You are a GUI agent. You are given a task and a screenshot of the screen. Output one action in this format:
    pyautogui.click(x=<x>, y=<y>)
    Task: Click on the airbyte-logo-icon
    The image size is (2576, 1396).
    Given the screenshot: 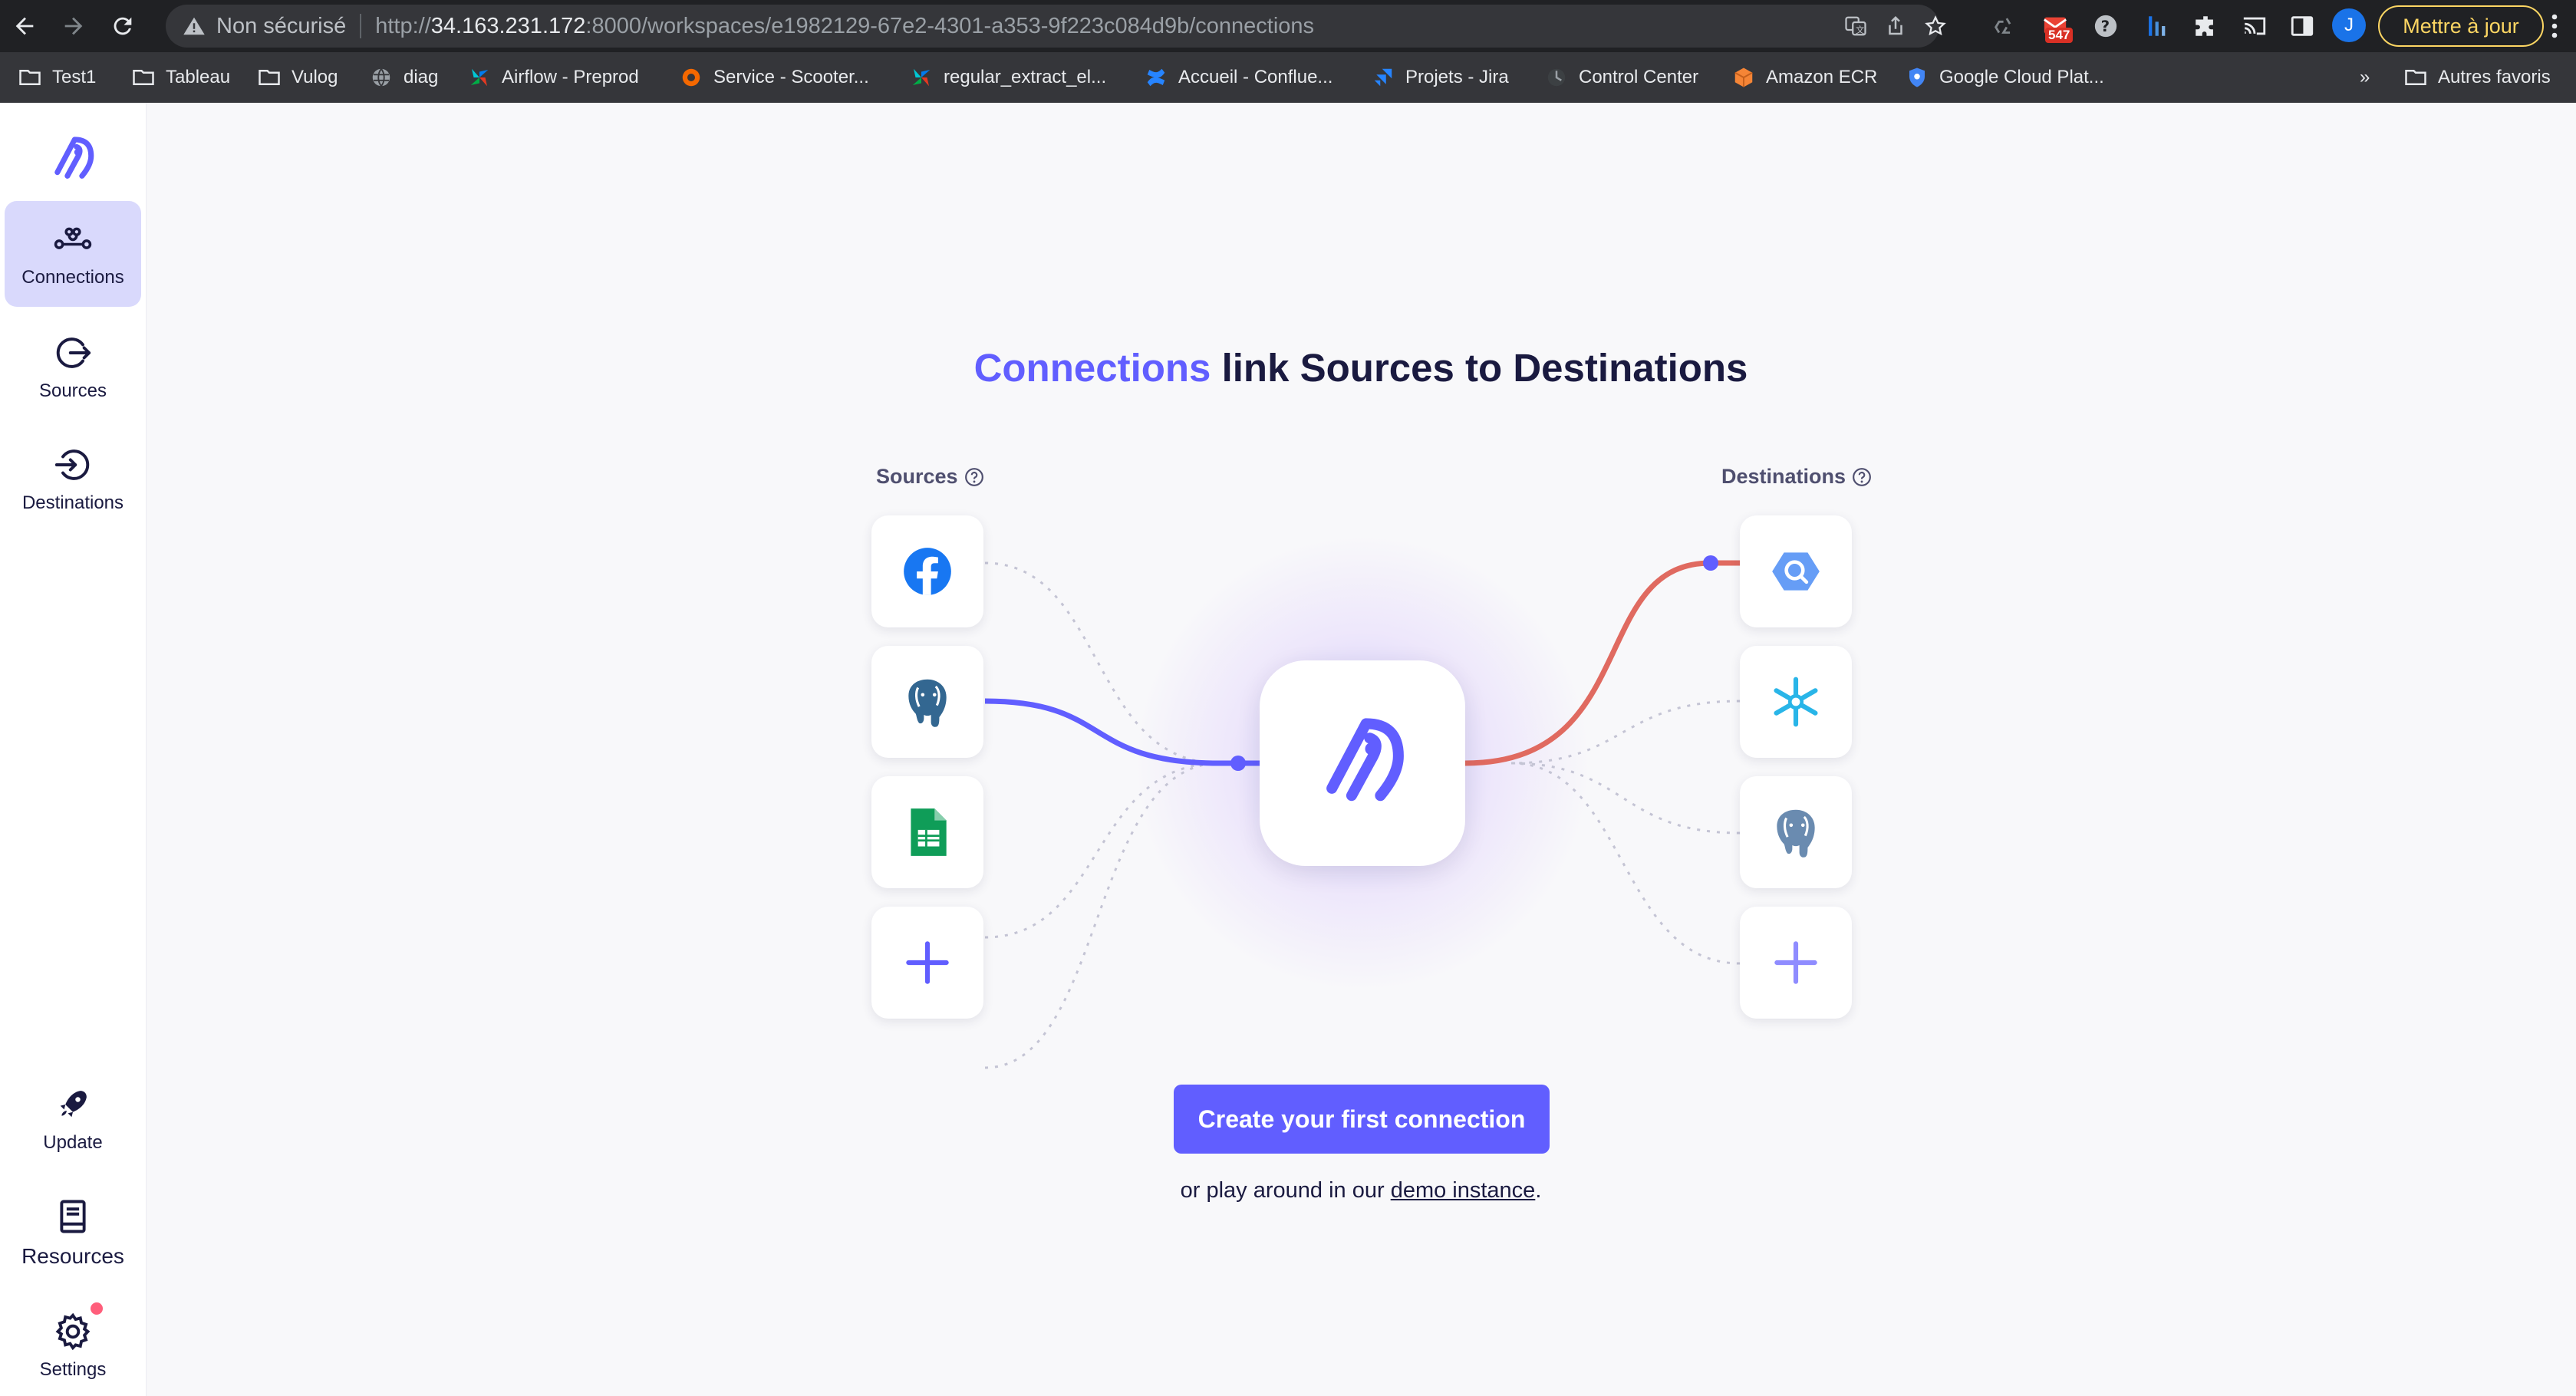 What is the action you would take?
    pyautogui.click(x=73, y=159)
    